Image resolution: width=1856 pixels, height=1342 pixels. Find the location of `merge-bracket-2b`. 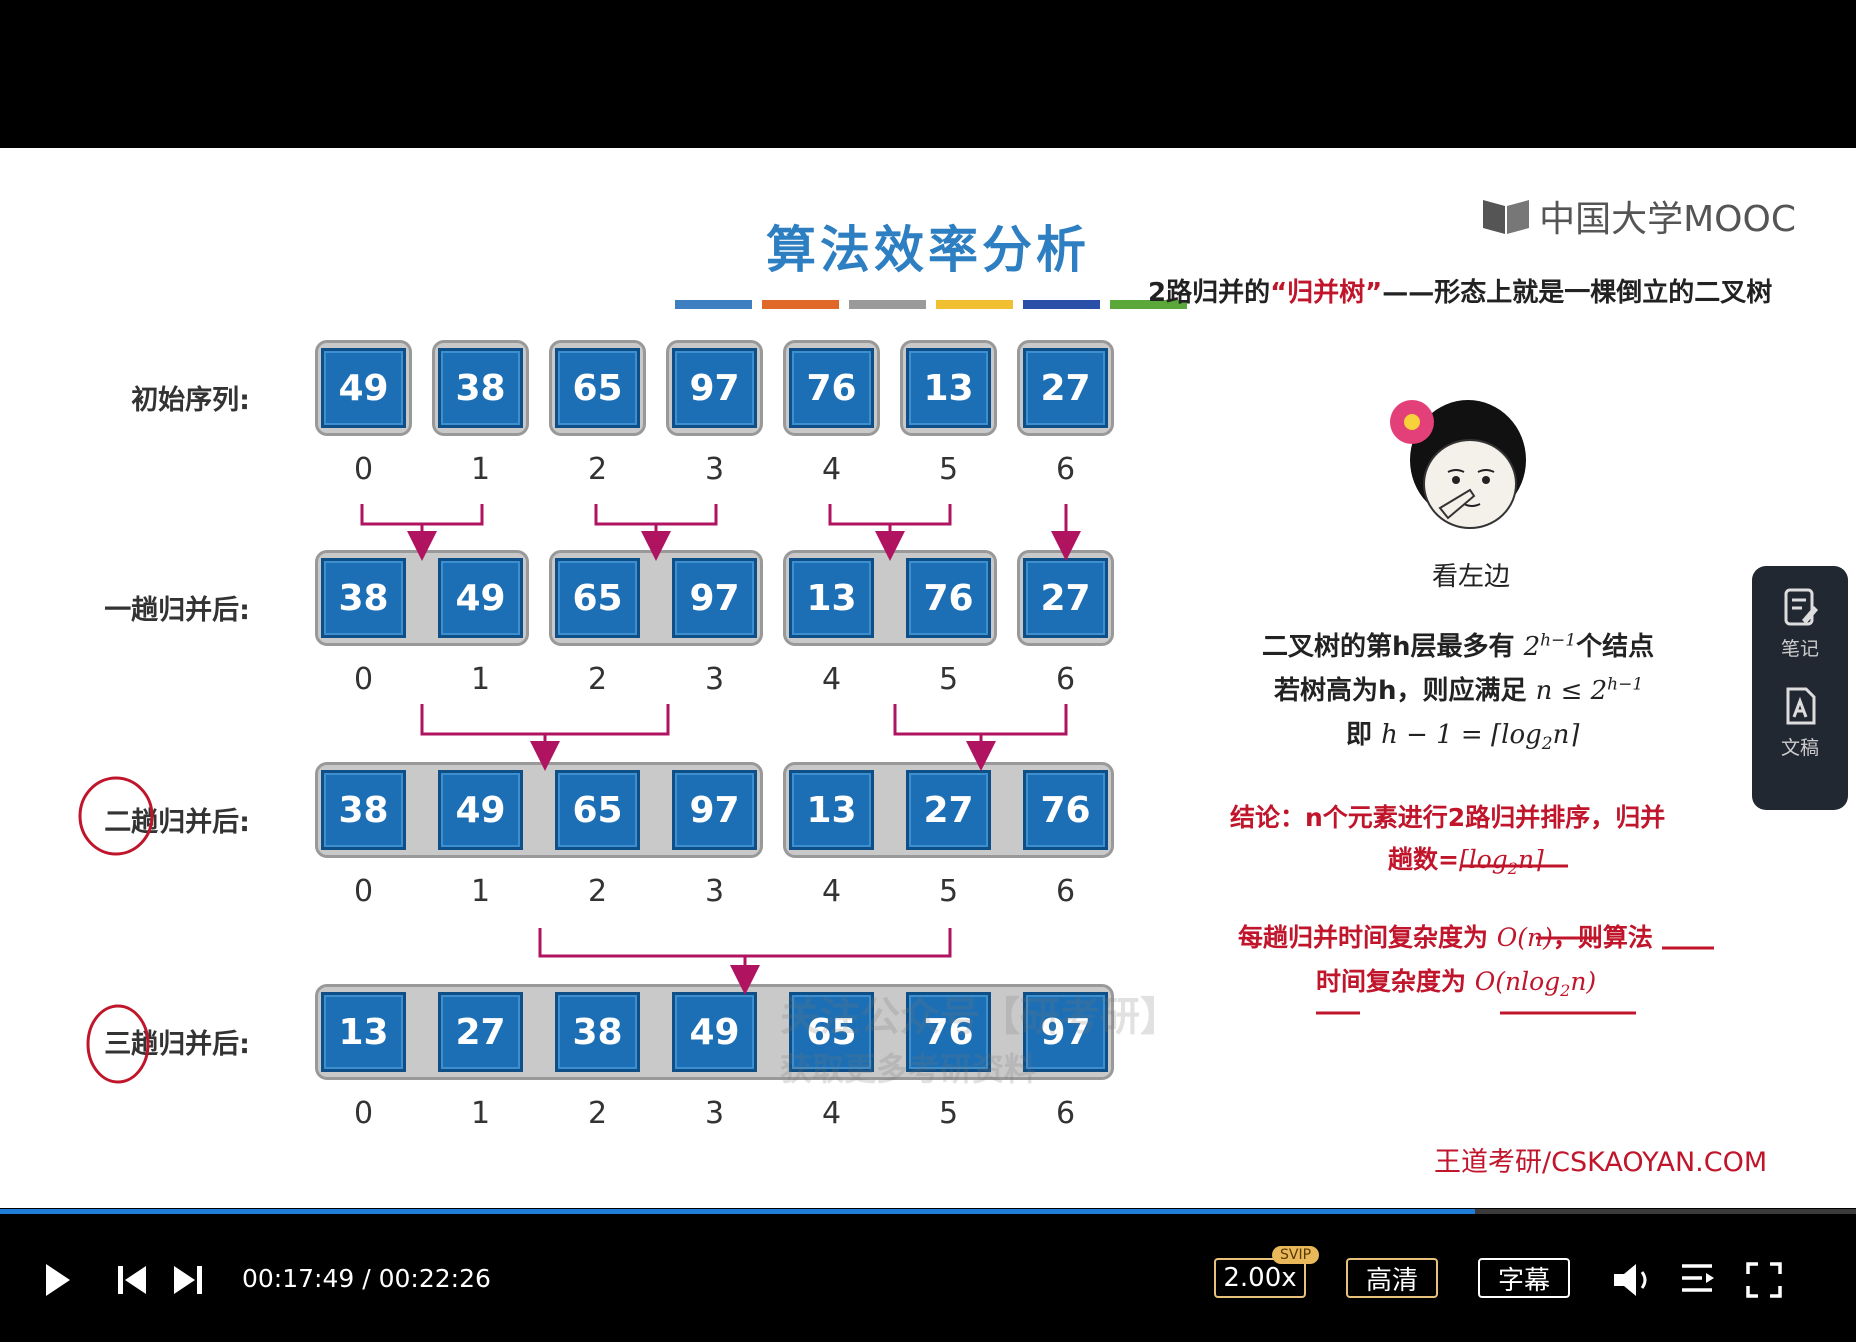

merge-bracket-2b is located at coordinates (980, 720).